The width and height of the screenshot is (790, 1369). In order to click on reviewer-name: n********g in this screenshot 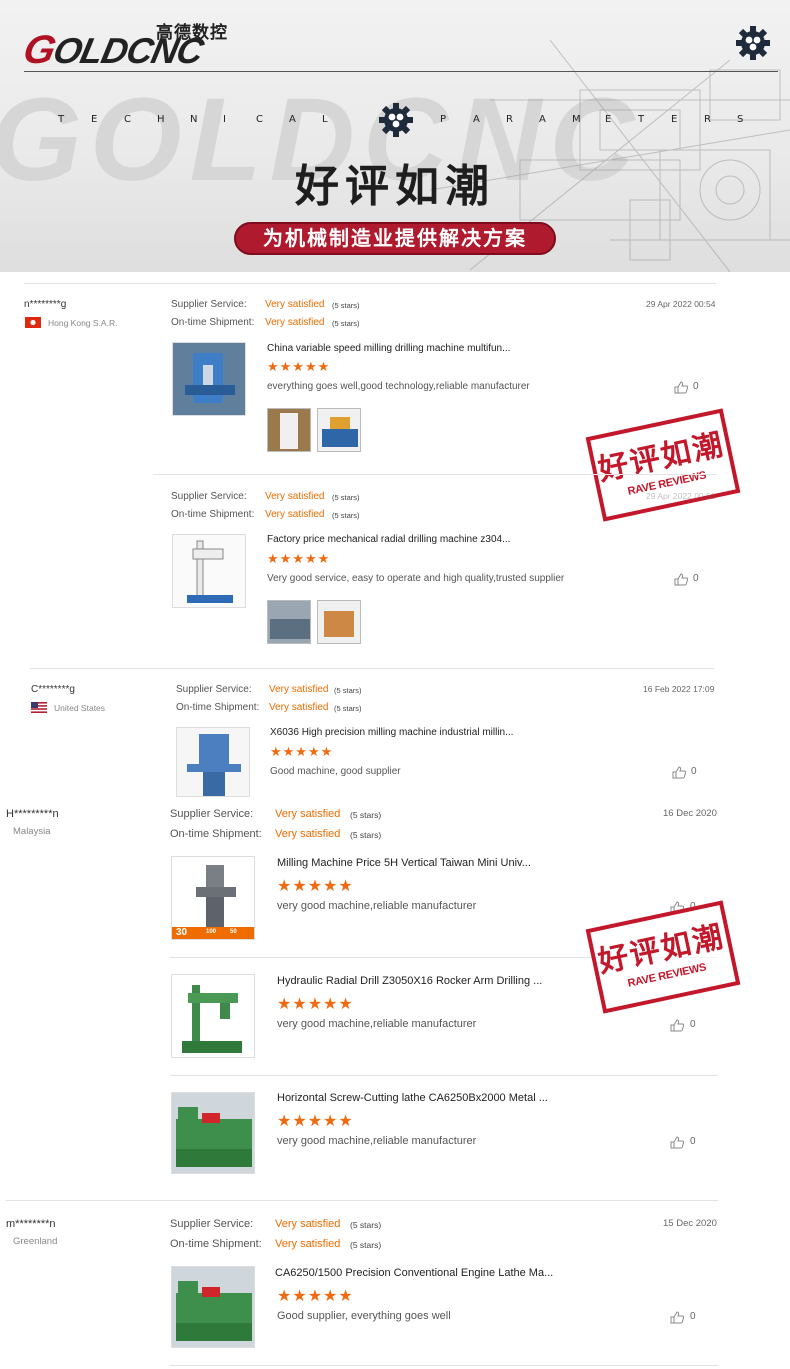, I will do `click(45, 304)`.